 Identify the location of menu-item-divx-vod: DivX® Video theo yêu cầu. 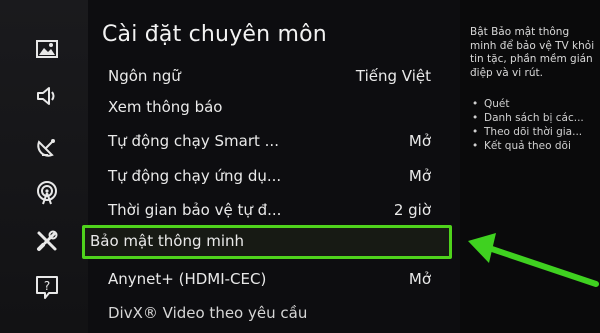
(274, 314).